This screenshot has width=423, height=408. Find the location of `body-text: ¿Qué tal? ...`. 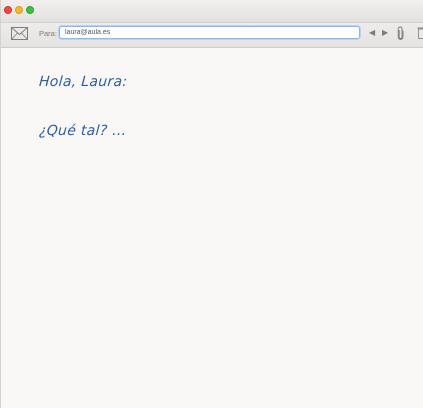

body-text: ¿Qué tal? ... is located at coordinates (83, 131).